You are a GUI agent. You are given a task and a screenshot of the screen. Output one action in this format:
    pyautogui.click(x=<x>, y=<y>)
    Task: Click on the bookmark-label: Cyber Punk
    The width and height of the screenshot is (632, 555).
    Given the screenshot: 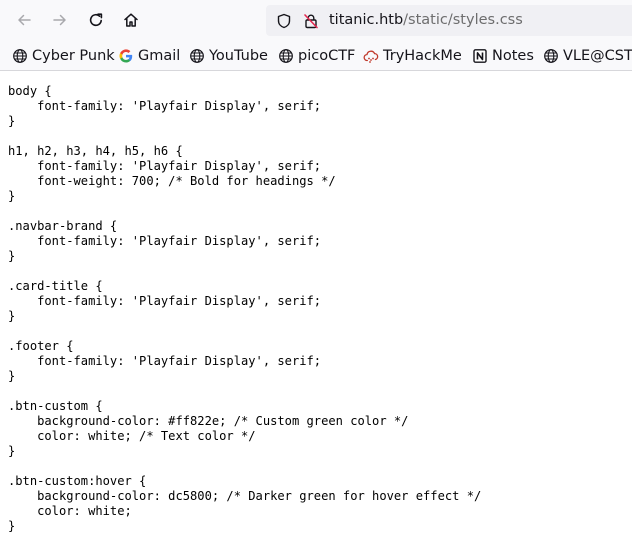 What is the action you would take?
    pyautogui.click(x=73, y=56)
    